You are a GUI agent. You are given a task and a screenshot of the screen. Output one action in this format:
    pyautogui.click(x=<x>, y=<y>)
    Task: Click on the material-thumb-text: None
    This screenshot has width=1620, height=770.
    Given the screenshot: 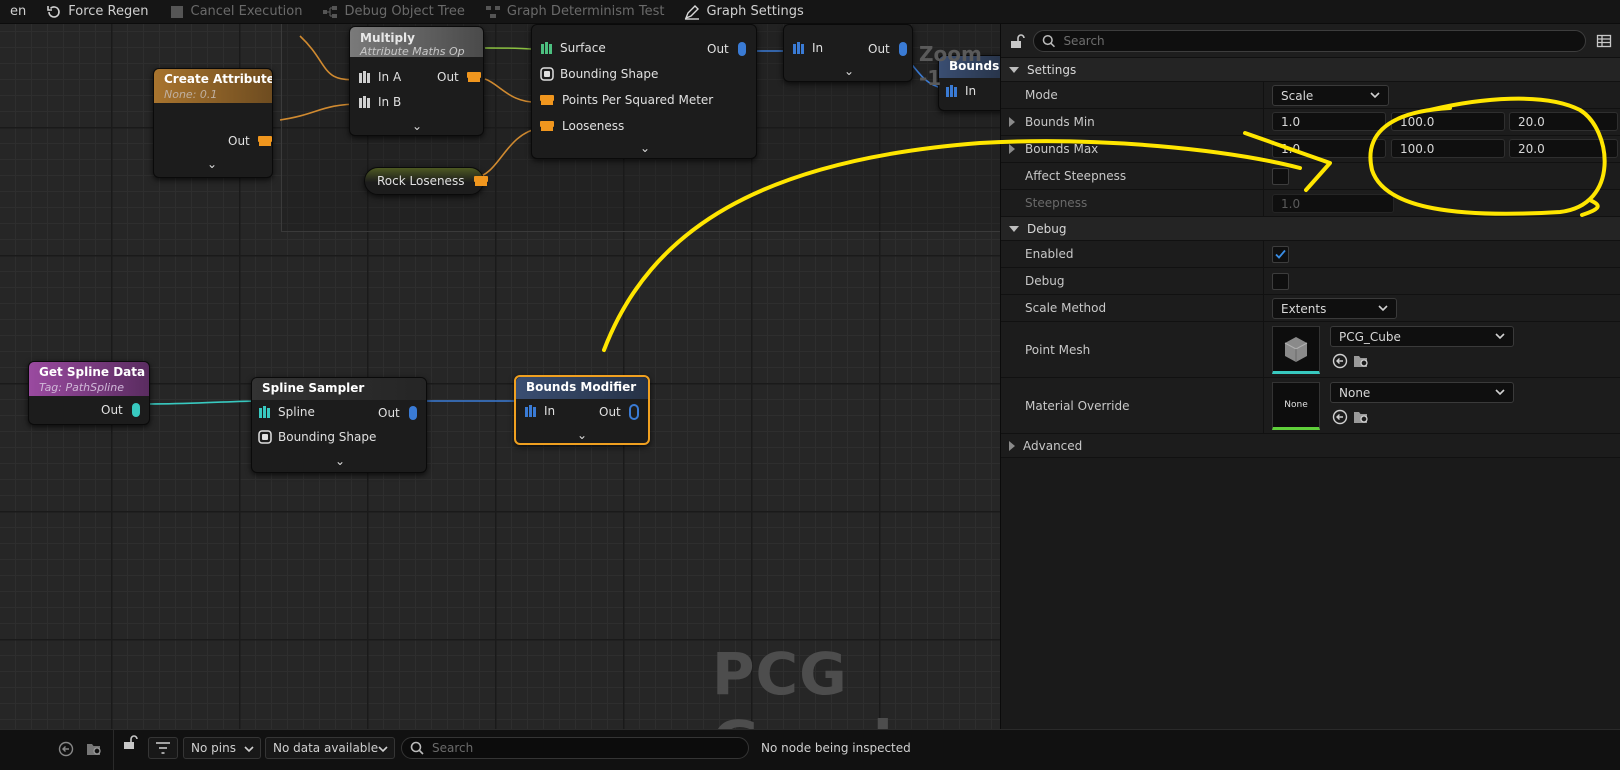 What is the action you would take?
    pyautogui.click(x=1296, y=405)
    